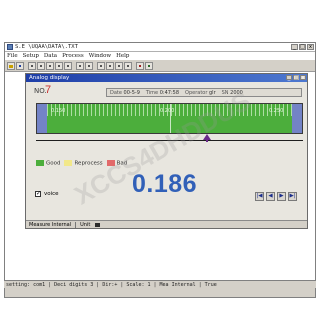 The image size is (323, 326). I want to click on context-help-icon, so click(89, 65).